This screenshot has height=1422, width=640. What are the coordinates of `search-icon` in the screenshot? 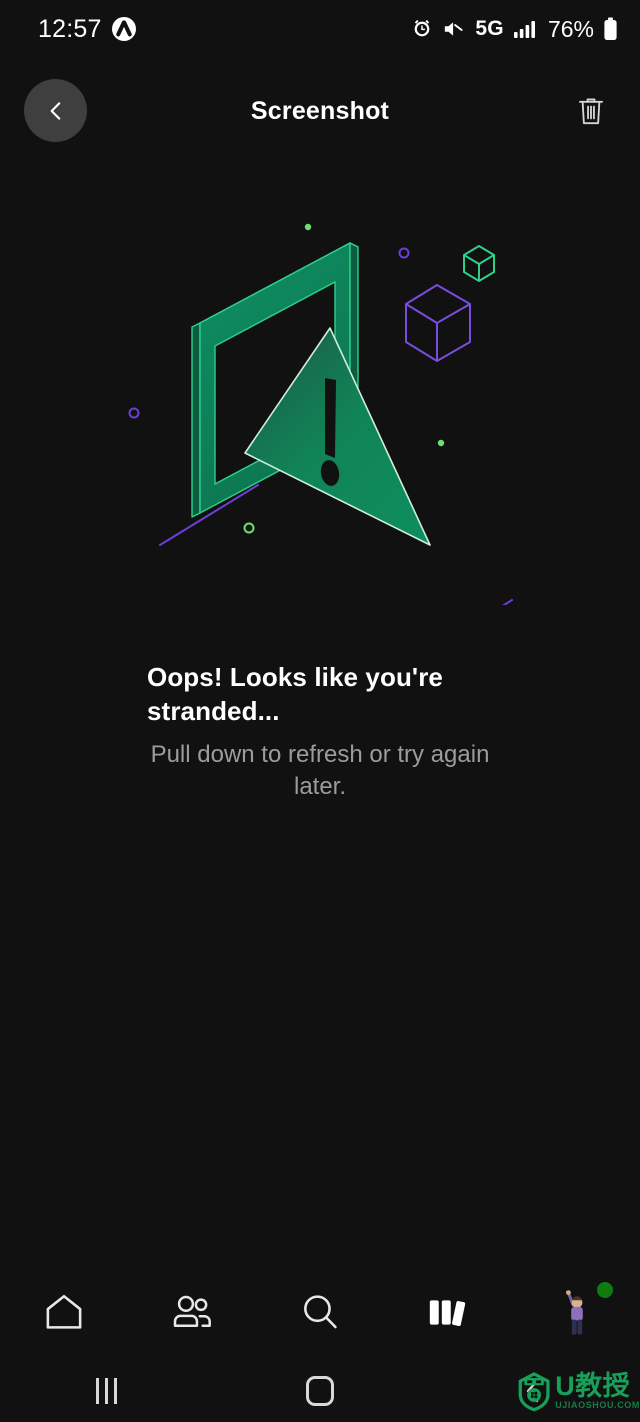 It's located at (320, 1312).